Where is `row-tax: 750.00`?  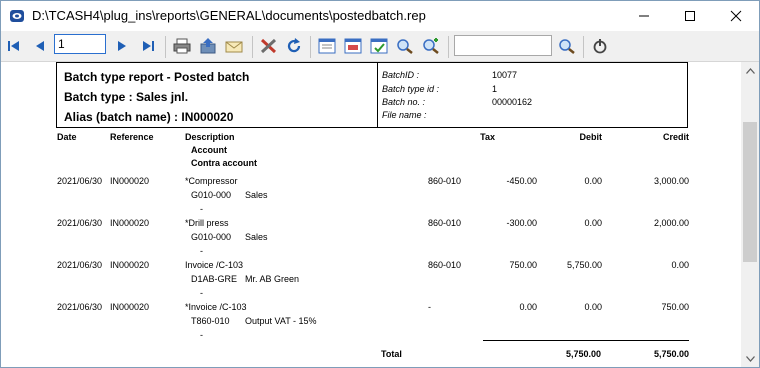 row-tax: 750.00 is located at coordinates (523, 265).